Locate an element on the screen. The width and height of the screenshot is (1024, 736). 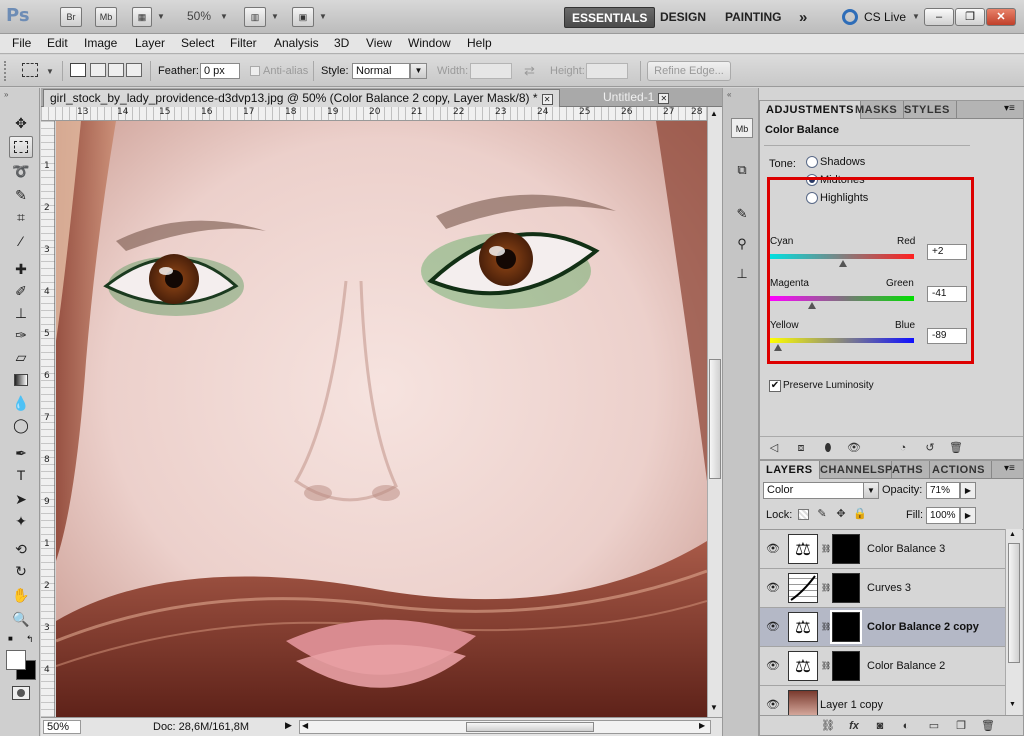
doc-size-info: Doc: 28,6M/161,8M is located at coordinates (201, 727).